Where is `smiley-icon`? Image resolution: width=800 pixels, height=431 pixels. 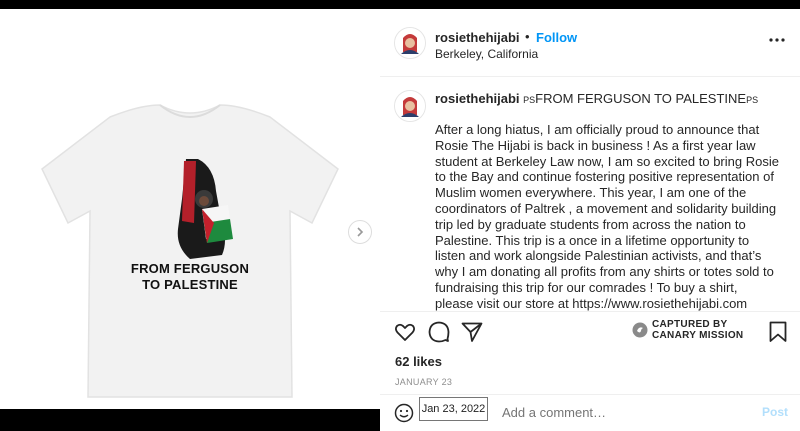
smiley-icon is located at coordinates (404, 413).